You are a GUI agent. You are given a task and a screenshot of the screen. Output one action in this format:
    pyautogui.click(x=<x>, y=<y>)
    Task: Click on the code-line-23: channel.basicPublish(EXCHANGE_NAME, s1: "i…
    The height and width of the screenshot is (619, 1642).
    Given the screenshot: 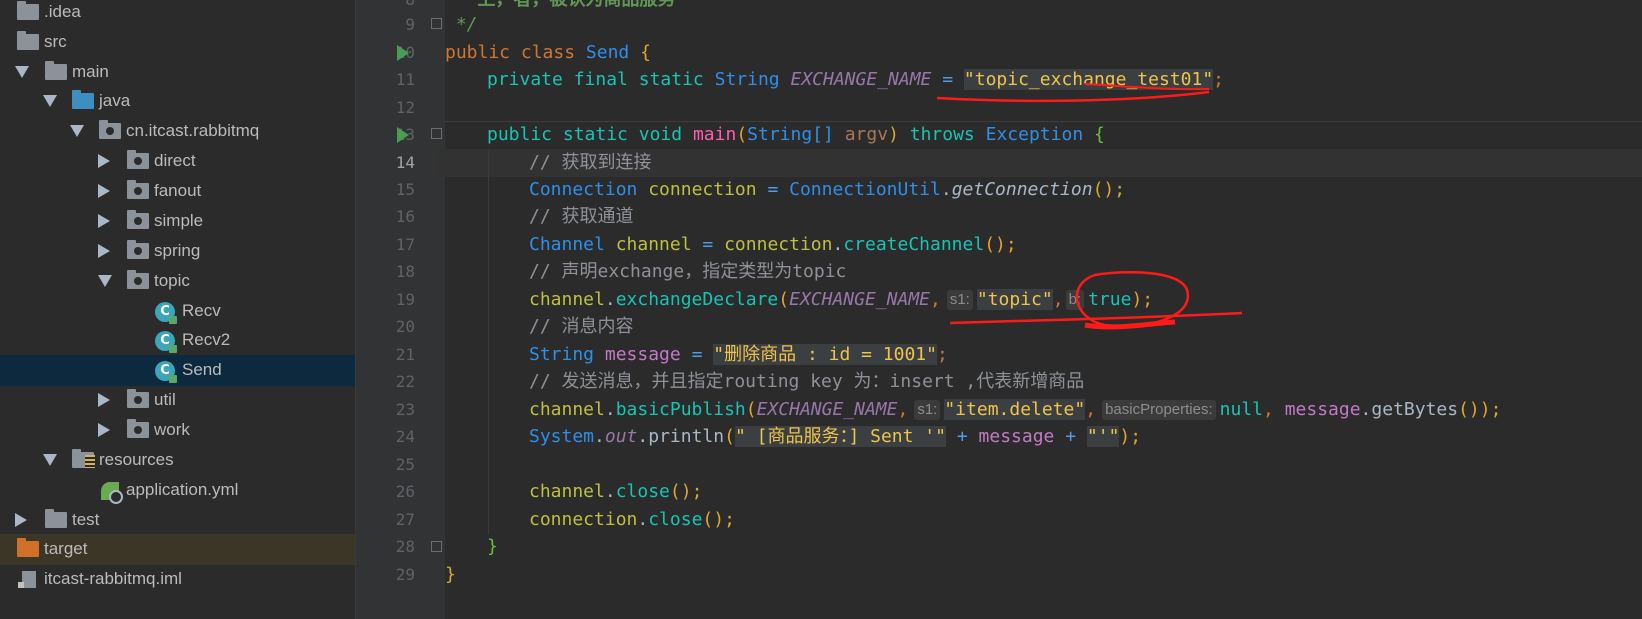 What is the action you would take?
    pyautogui.click(x=1015, y=409)
    